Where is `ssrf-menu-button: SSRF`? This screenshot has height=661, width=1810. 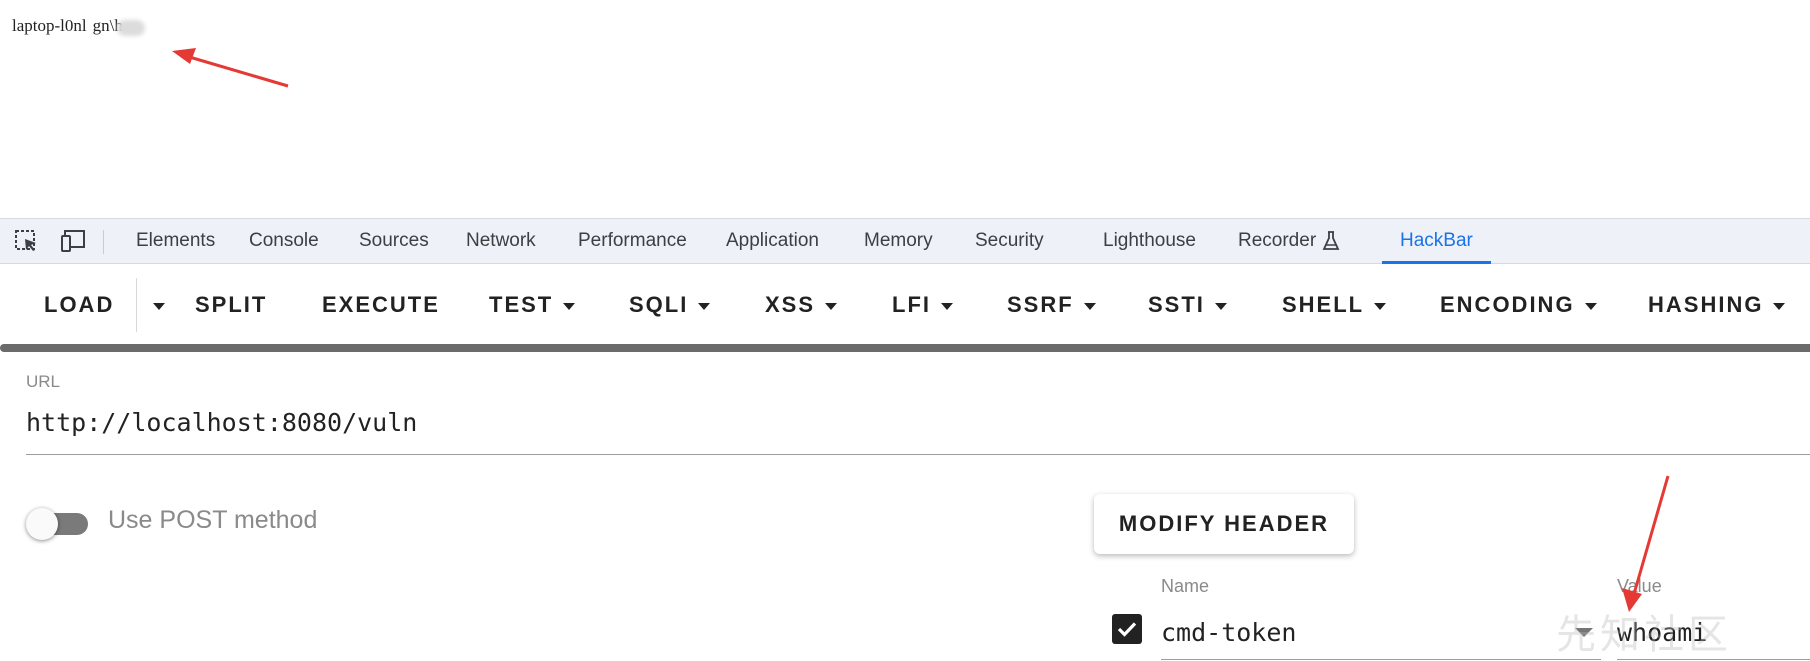
ssrf-menu-button: SSRF is located at coordinates (1051, 305).